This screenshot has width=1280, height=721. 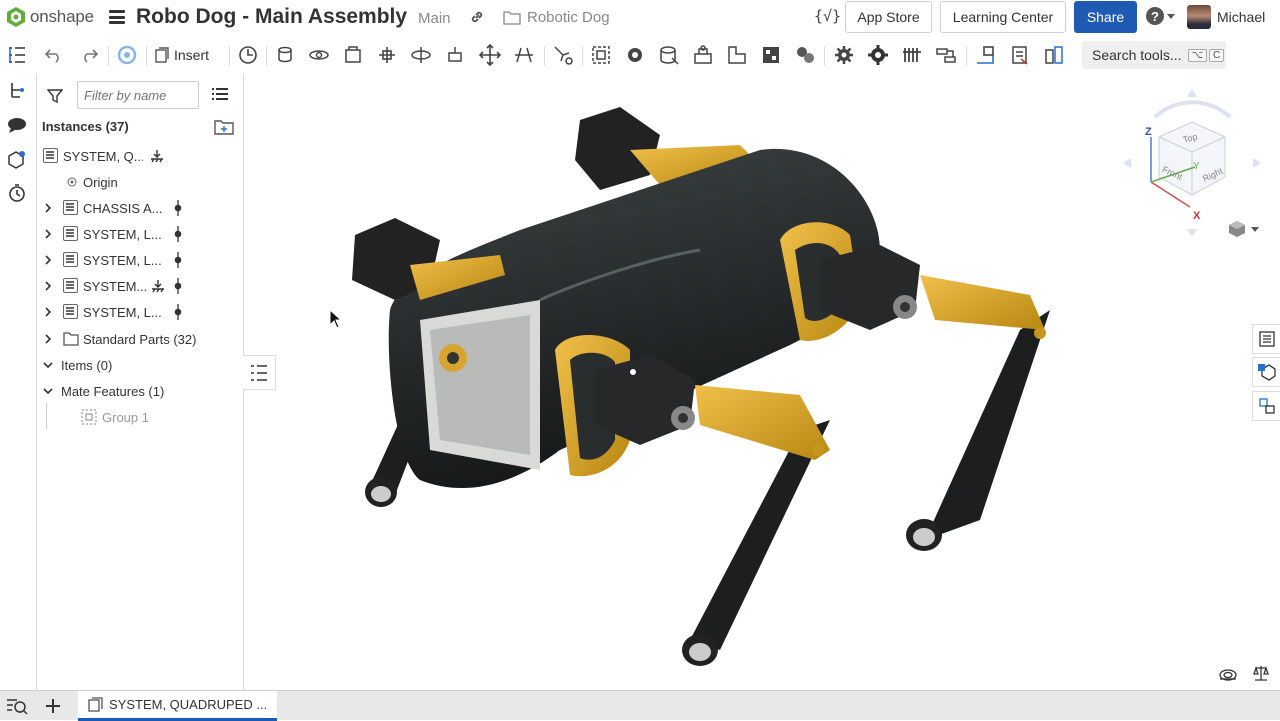 What do you see at coordinates (844, 55) in the screenshot?
I see `gear-icon` at bounding box center [844, 55].